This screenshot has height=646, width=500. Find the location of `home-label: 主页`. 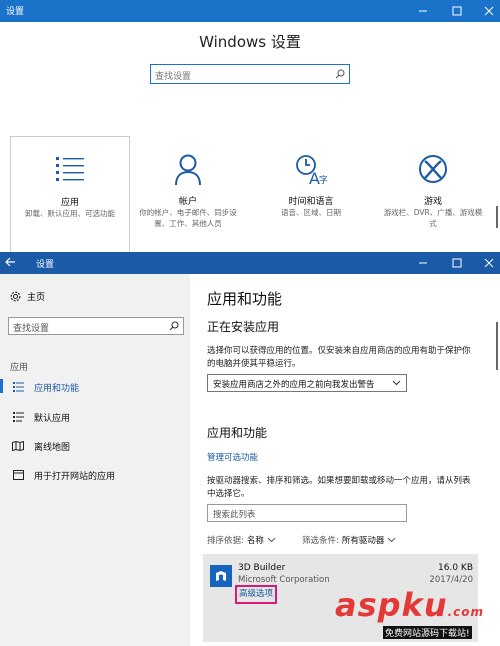

home-label: 主页 is located at coordinates (36, 298).